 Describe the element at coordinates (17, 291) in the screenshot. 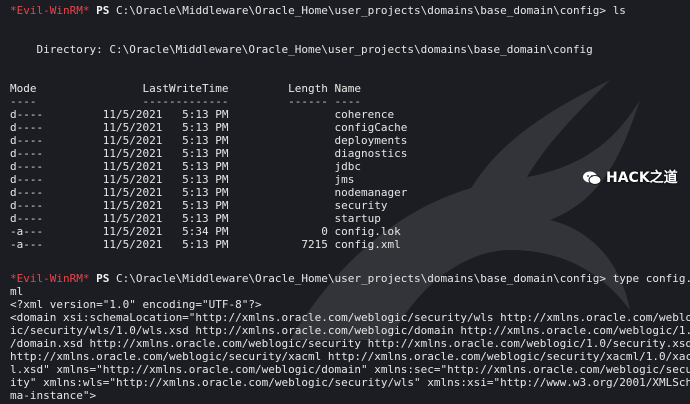

I see `command-wrap: ml` at that location.